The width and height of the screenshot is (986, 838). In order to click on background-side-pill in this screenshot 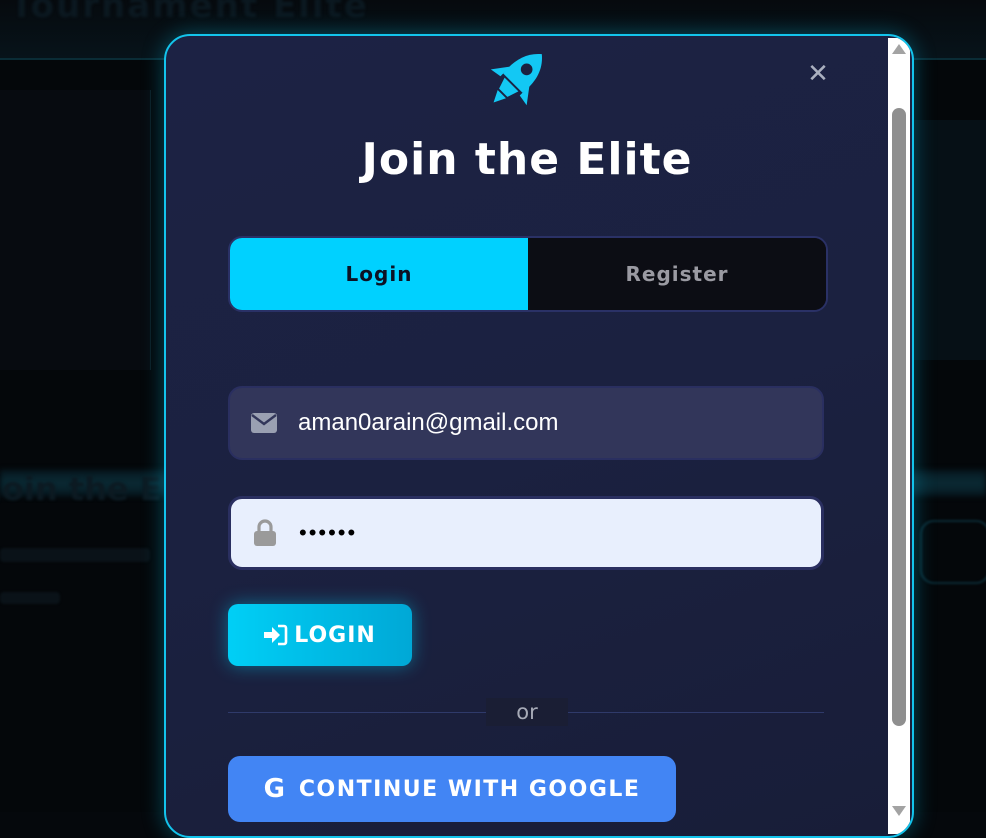, I will do `click(953, 552)`.